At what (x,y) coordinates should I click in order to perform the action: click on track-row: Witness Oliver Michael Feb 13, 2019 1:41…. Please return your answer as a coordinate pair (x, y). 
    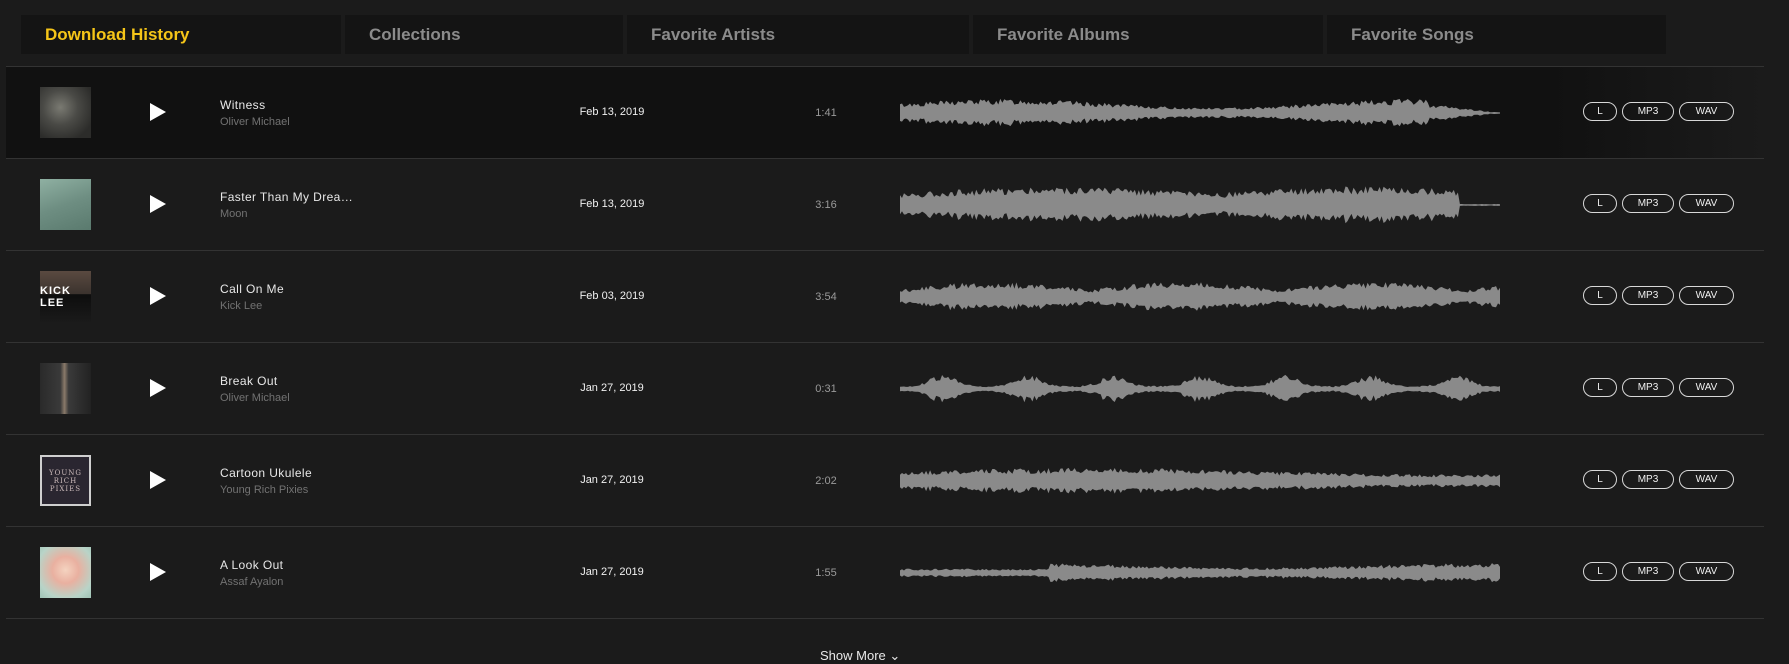
    Looking at the image, I should click on (885, 112).